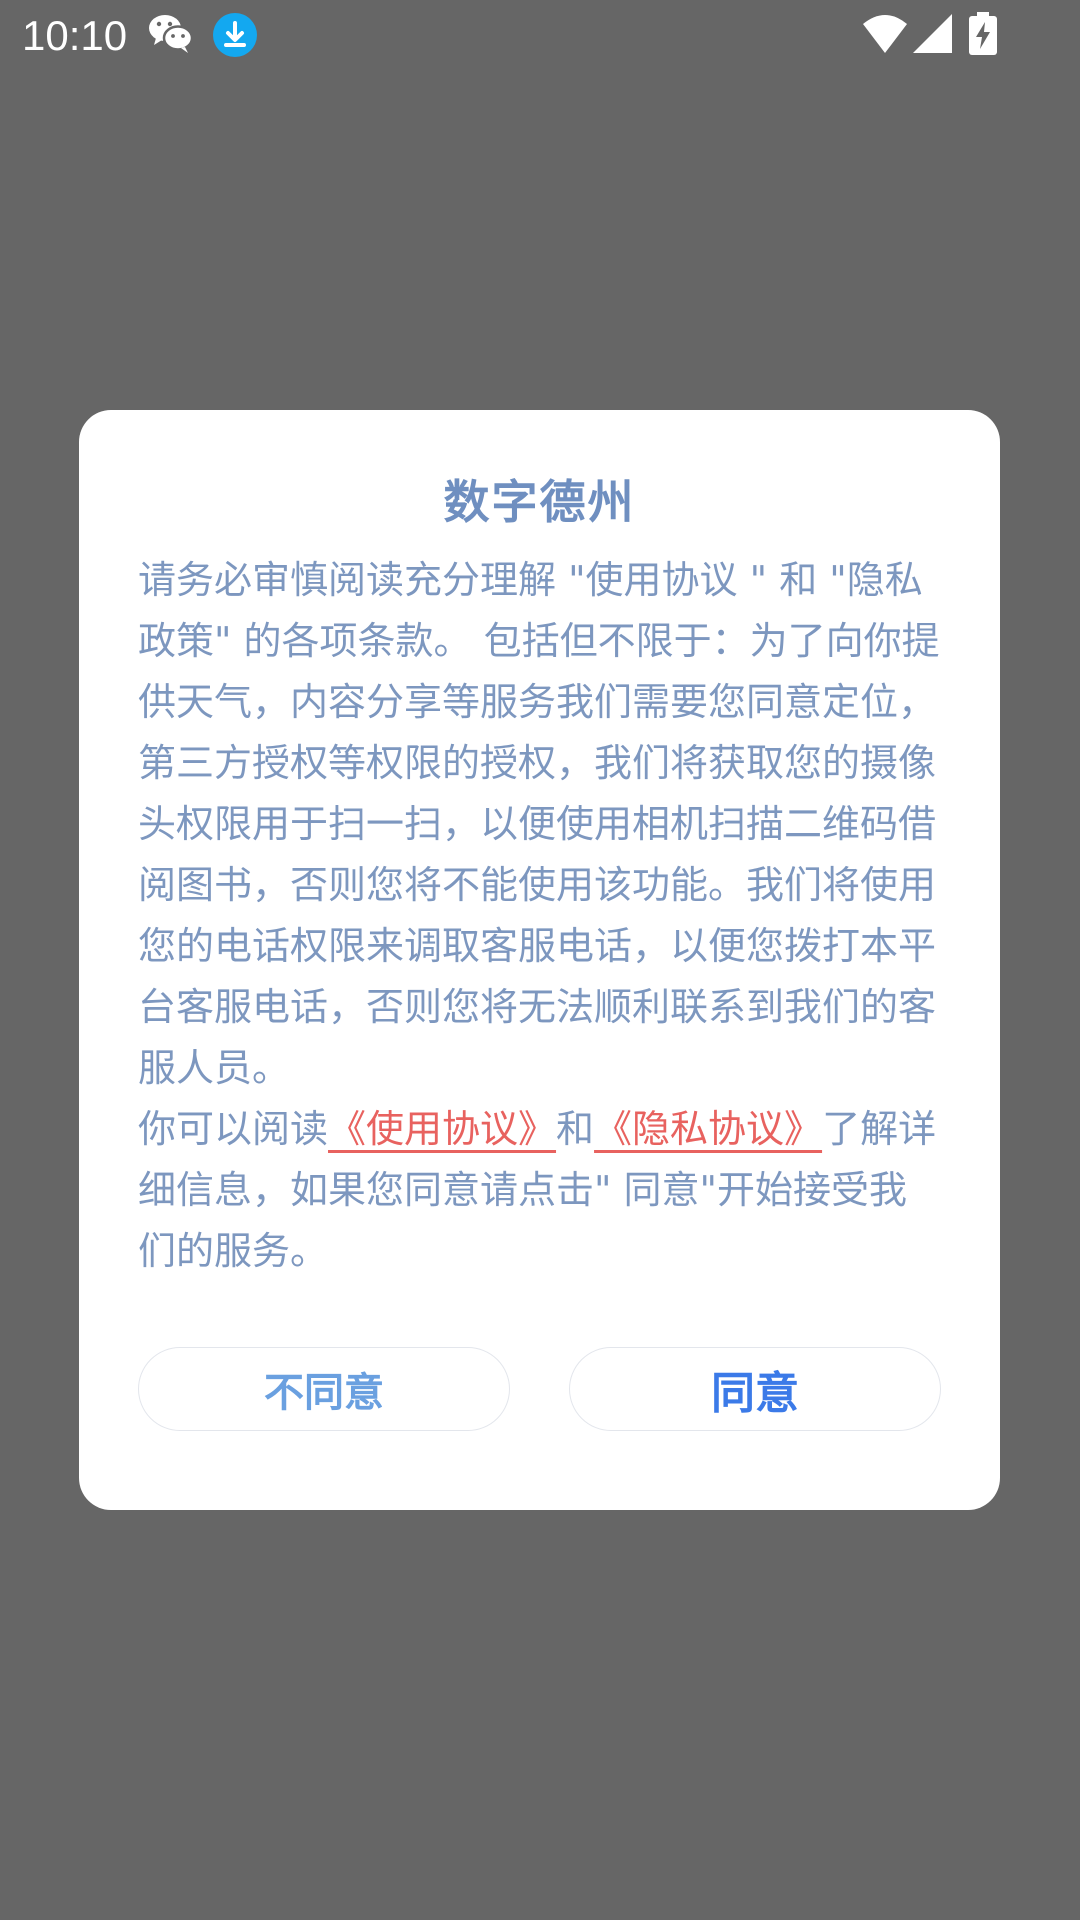 The height and width of the screenshot is (1920, 1080). Describe the element at coordinates (75, 35) in the screenshot. I see `status-time: 10:10` at that location.